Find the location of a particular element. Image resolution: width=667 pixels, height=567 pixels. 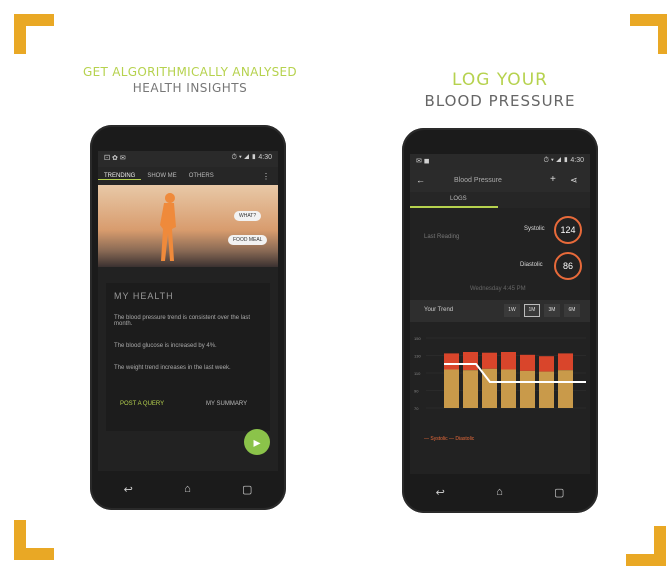

card-line-2: The blood glucose is increased by 4%. is located at coordinates (165, 346).